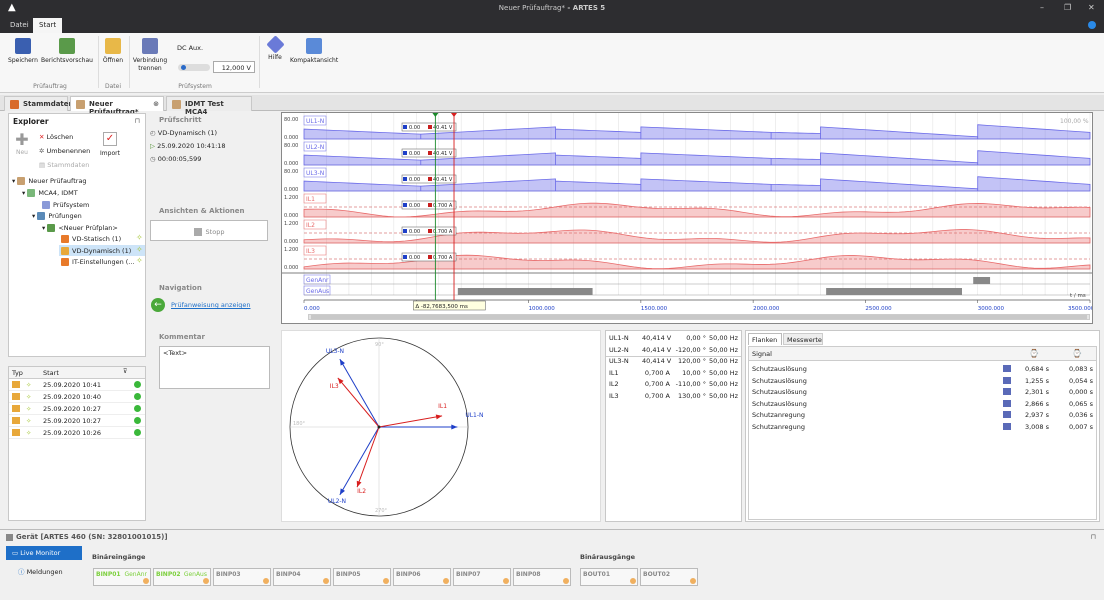  I want to click on masterdata-icon: ▤, so click(43, 165).